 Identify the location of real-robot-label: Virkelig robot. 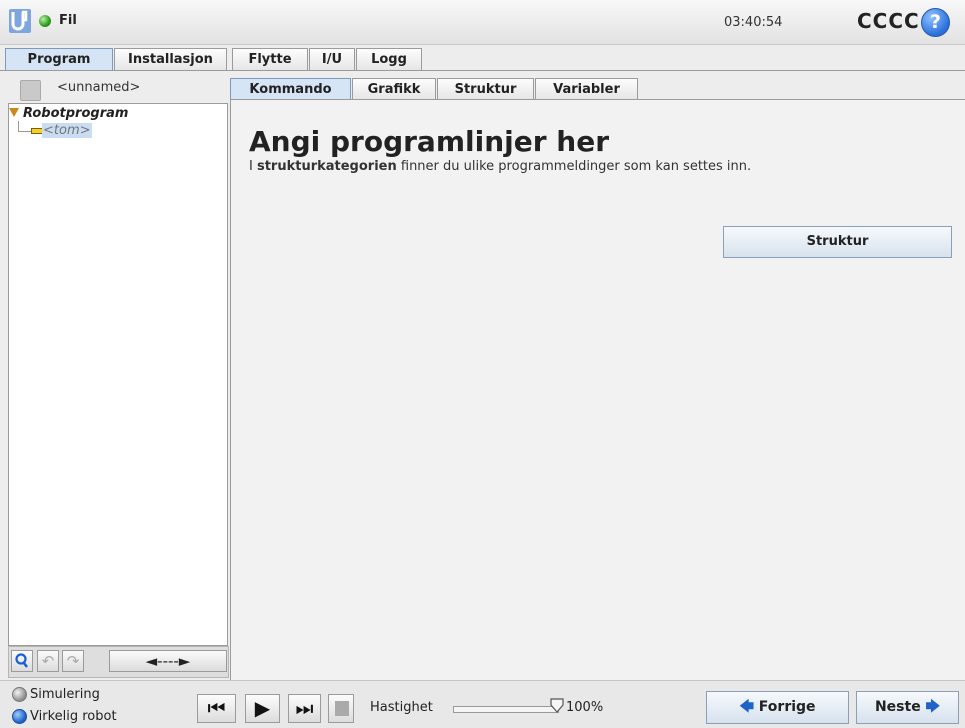
(73, 716).